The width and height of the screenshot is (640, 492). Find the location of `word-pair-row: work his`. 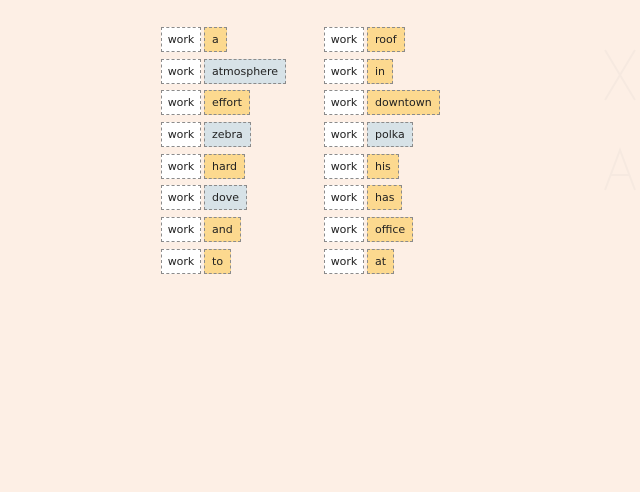

word-pair-row: work his is located at coordinates (382, 166).